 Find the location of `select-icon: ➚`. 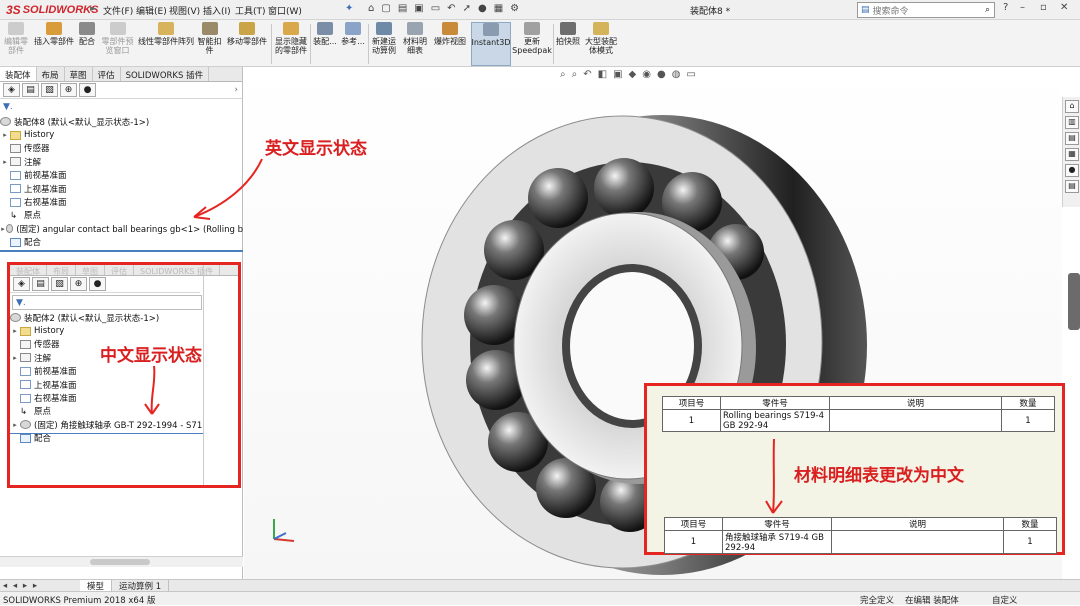

select-icon: ➚ is located at coordinates (467, 8).